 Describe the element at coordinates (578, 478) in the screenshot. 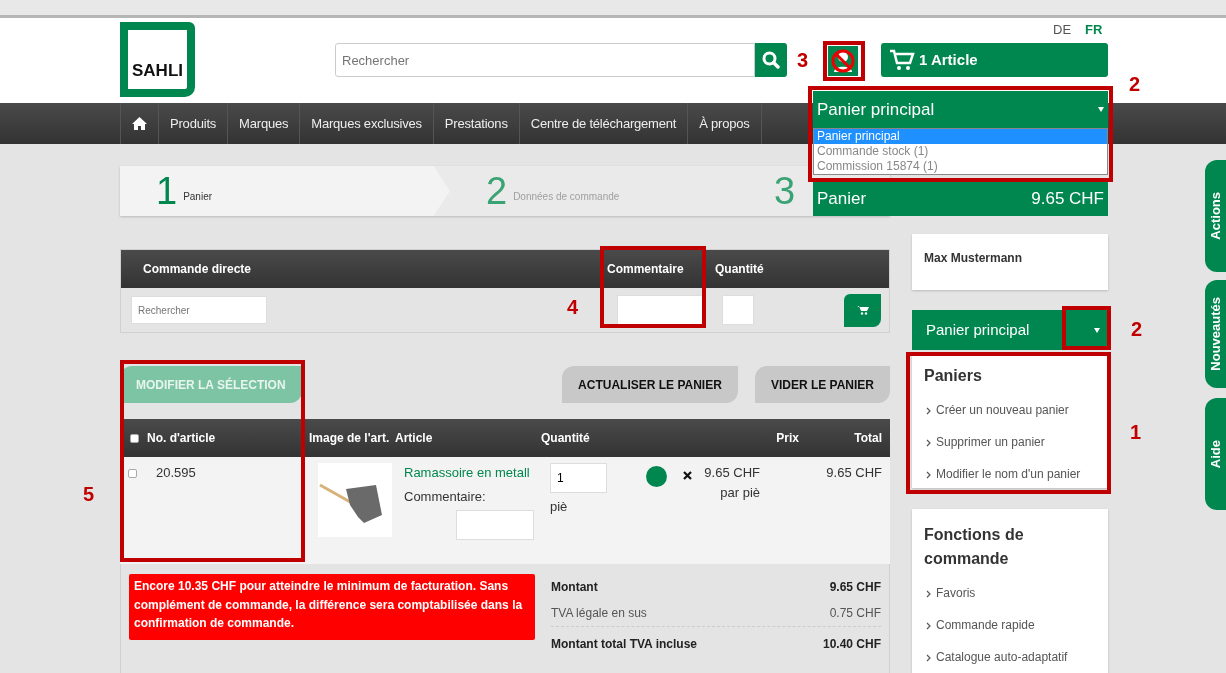

I see `quantity-field: 1` at that location.